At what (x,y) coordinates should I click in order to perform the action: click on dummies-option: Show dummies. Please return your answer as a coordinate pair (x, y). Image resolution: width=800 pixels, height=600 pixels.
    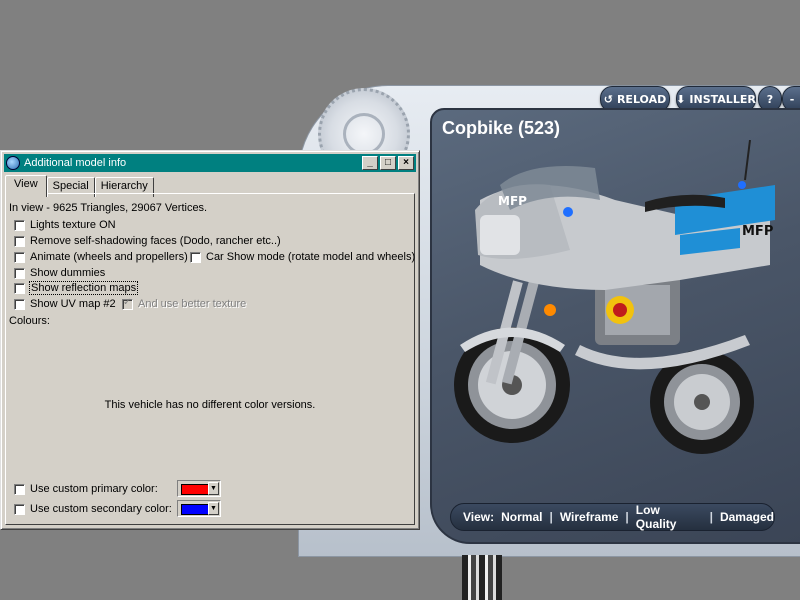
    Looking at the image, I should click on (59, 273).